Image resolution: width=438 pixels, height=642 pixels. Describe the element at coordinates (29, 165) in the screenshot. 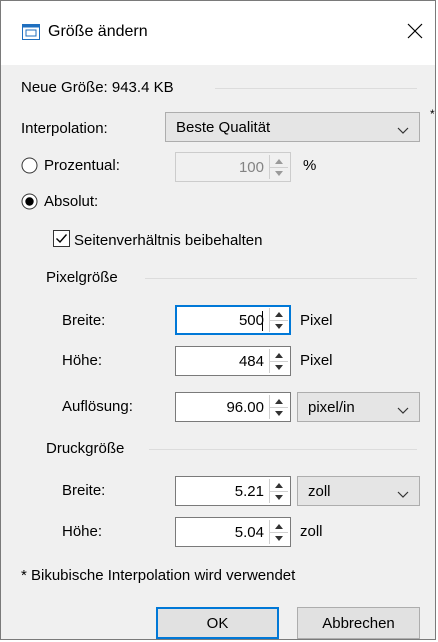

I see `percent-radio` at that location.